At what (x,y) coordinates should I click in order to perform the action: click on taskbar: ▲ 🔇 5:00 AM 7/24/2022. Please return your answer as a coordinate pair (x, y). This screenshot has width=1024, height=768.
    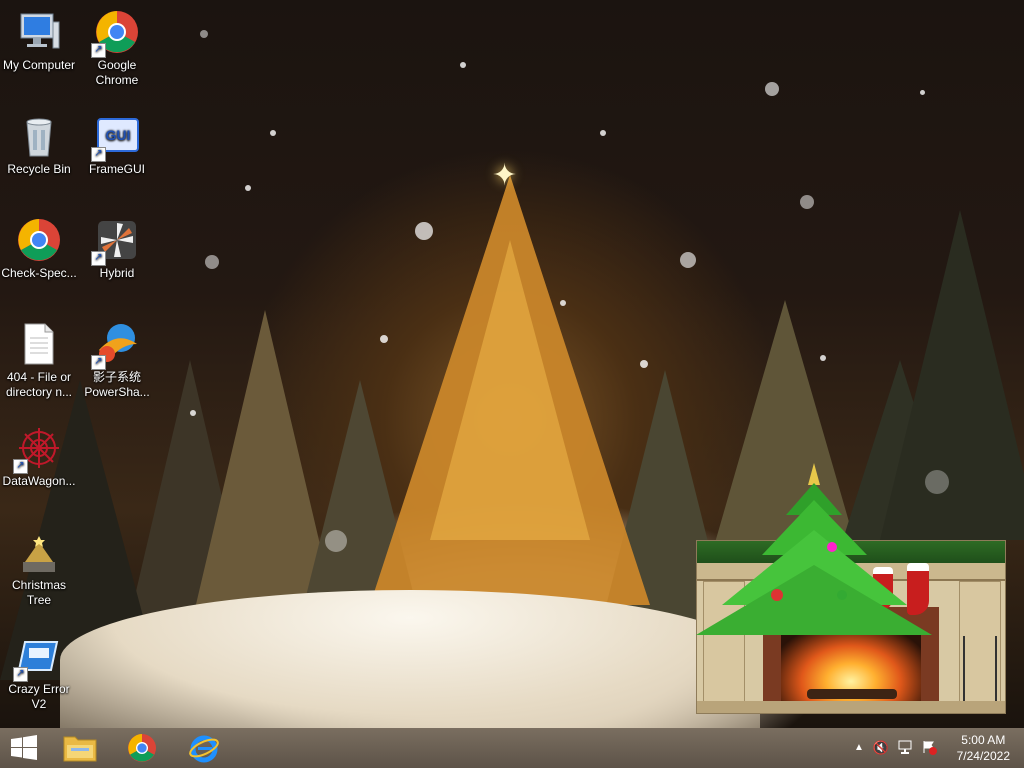
    Looking at the image, I should click on (512, 748).